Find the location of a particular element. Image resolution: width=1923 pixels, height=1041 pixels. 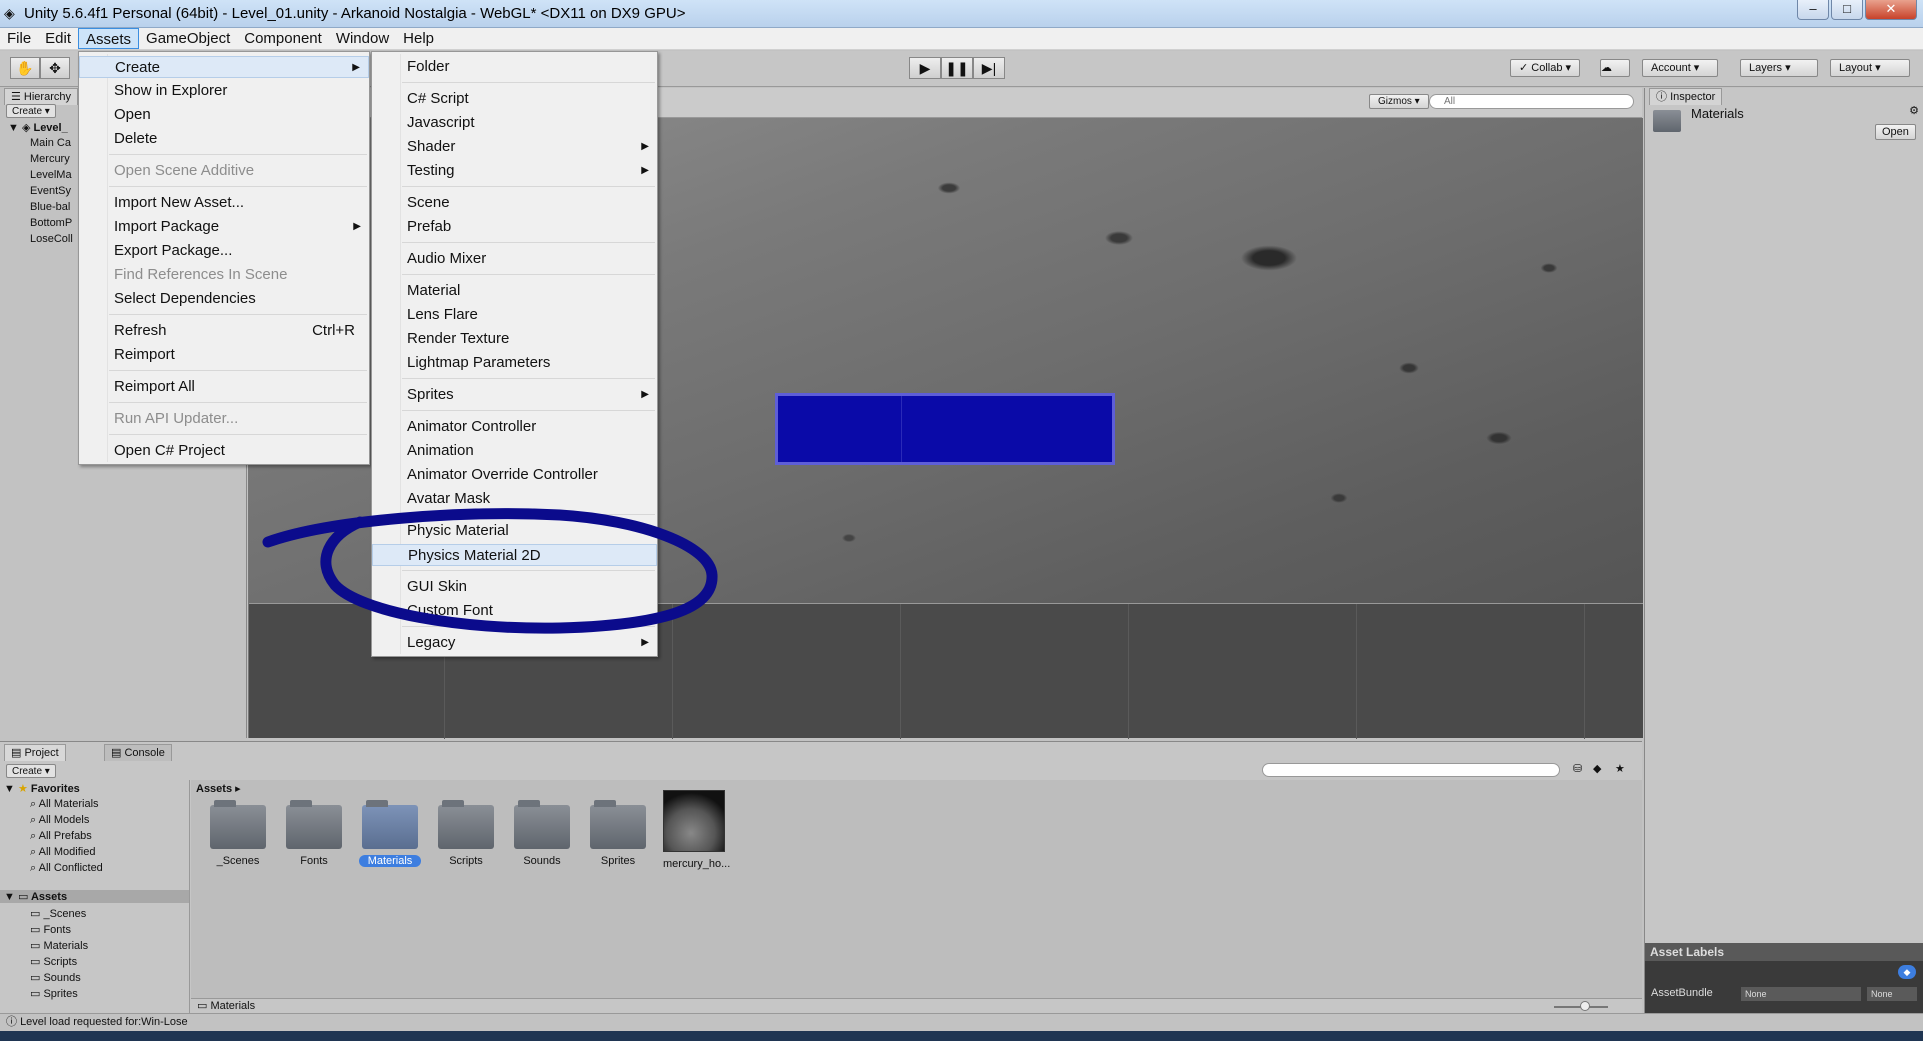

hierarchy-item: LoseColl is located at coordinates (51, 239).